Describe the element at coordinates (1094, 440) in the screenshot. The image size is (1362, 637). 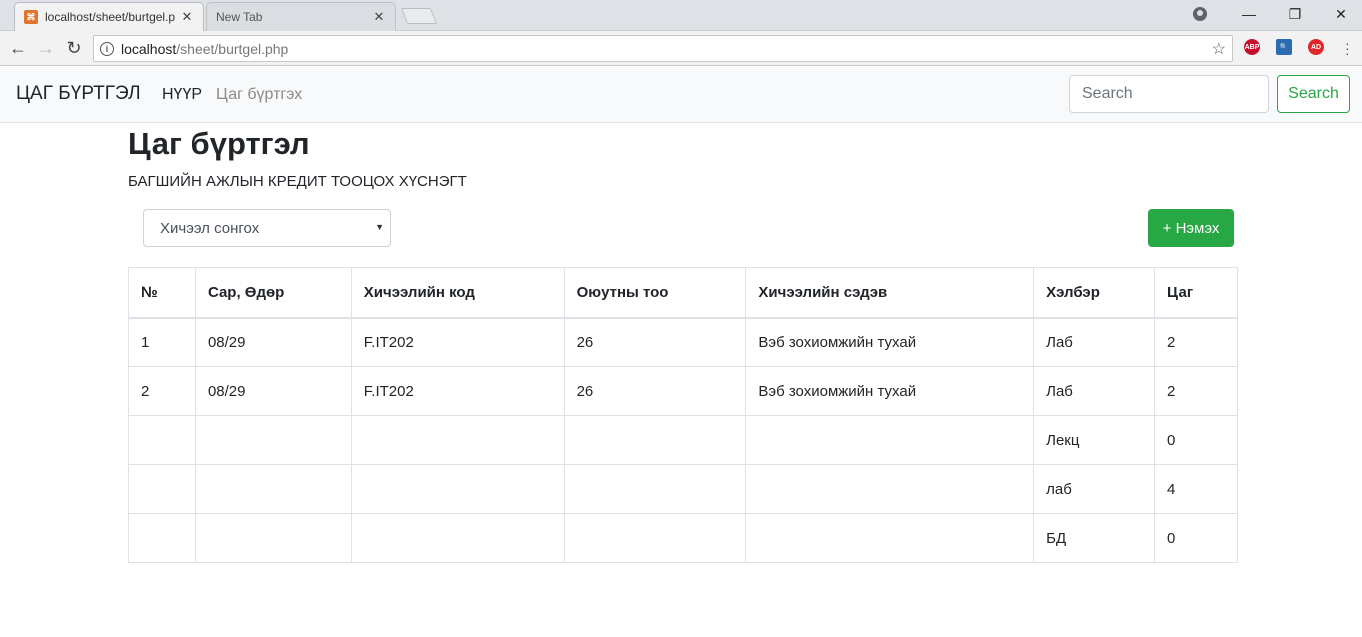
I see `cell-type: Лекц` at that location.